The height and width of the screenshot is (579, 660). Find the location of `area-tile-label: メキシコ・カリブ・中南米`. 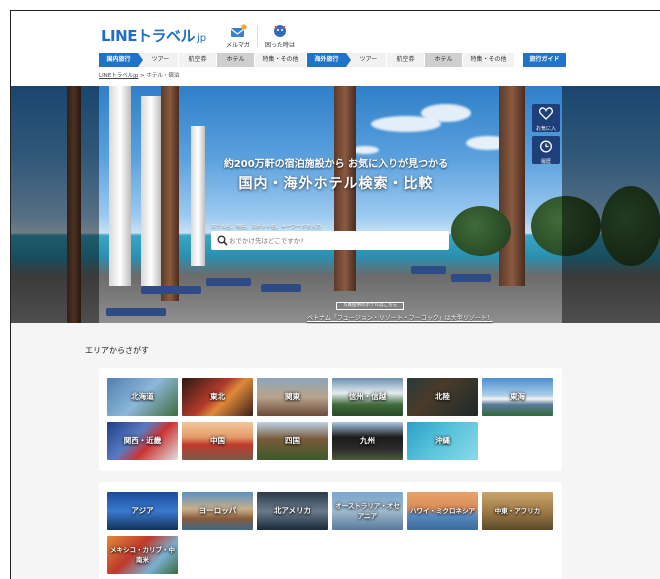

area-tile-label: メキシコ・カリブ・中南米 is located at coordinates (142, 555).